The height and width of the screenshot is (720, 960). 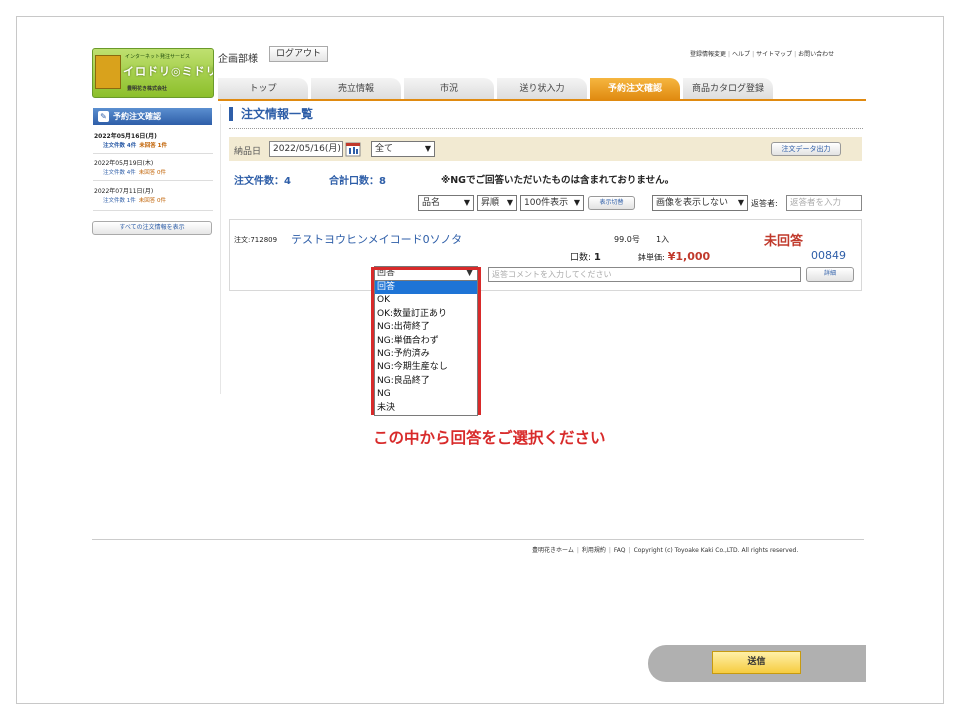 What do you see at coordinates (426, 394) in the screenshot?
I see `answer-option: NG` at bounding box center [426, 394].